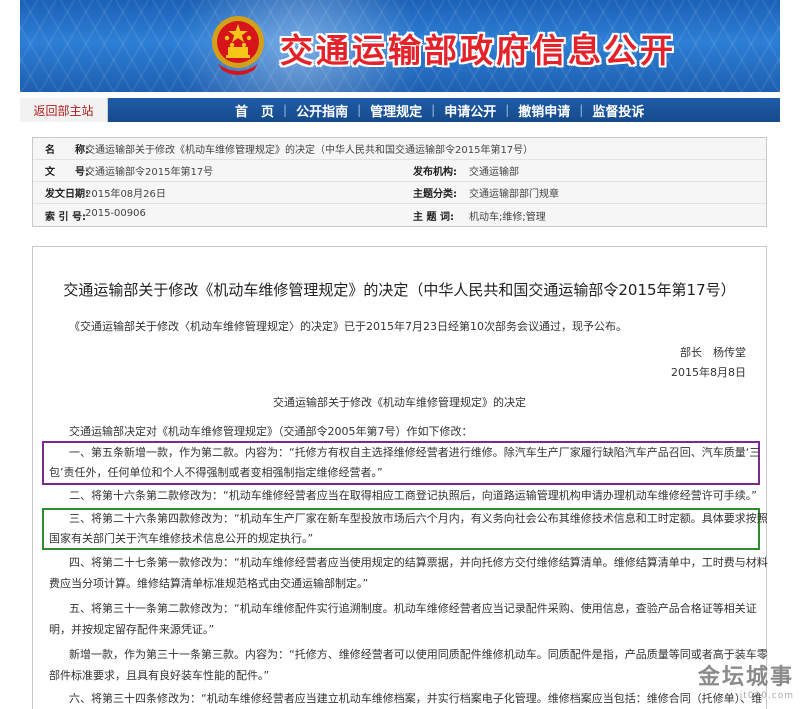 The image size is (800, 709). I want to click on nav-home: 首 页, so click(254, 110).